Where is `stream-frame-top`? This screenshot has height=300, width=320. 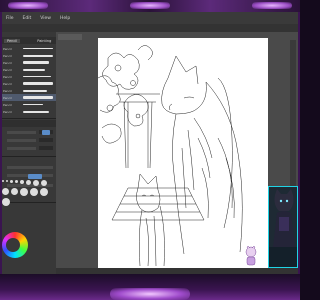 stream-frame-top is located at coordinates (150, 6).